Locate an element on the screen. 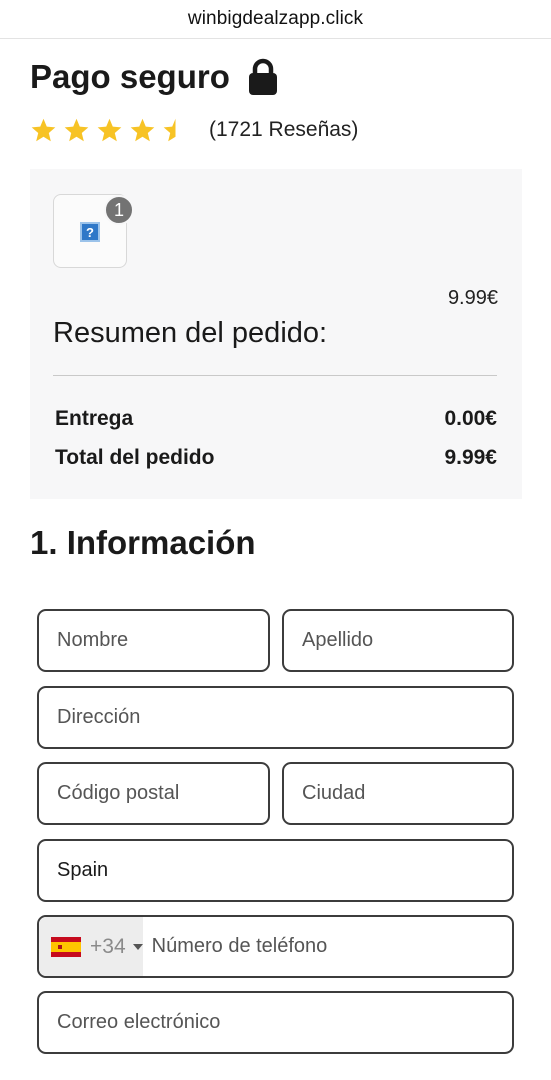  spain-flag-icon is located at coordinates (66, 946).